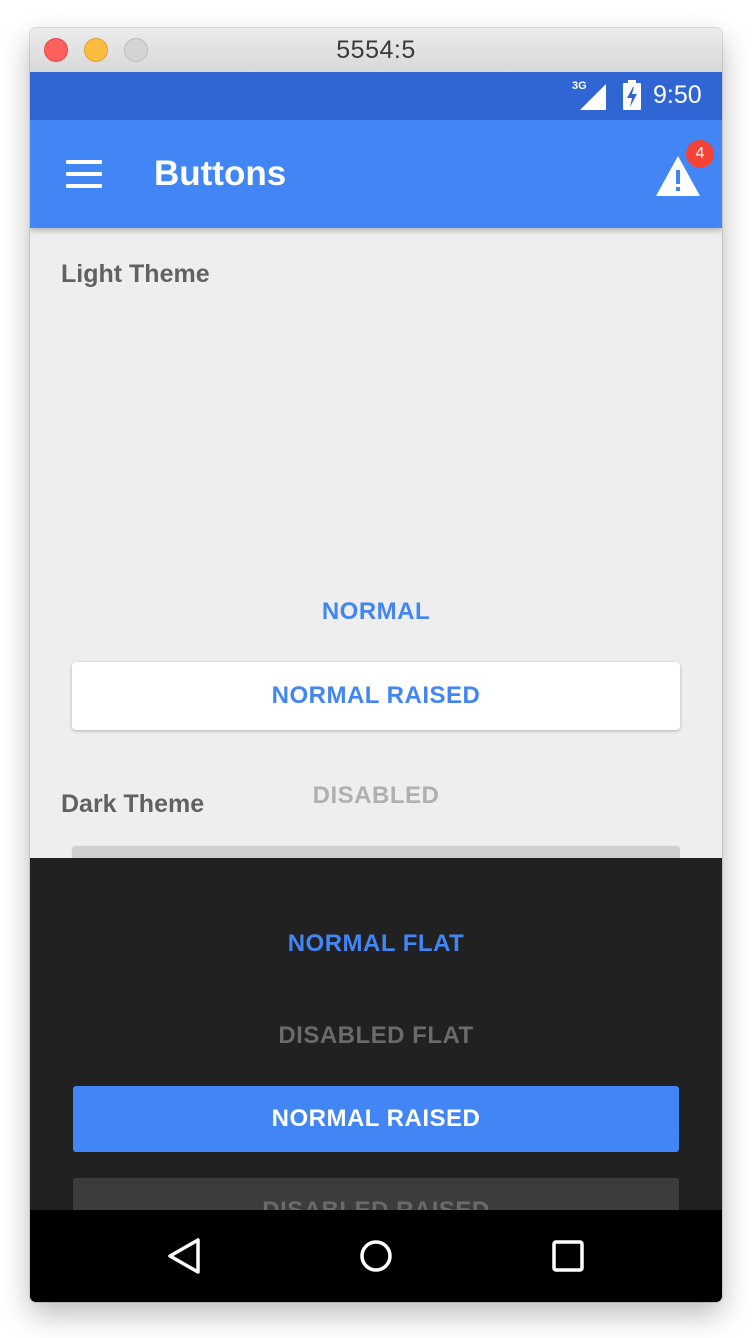 The width and height of the screenshot is (752, 1338). I want to click on notification-badge: 4, so click(700, 154).